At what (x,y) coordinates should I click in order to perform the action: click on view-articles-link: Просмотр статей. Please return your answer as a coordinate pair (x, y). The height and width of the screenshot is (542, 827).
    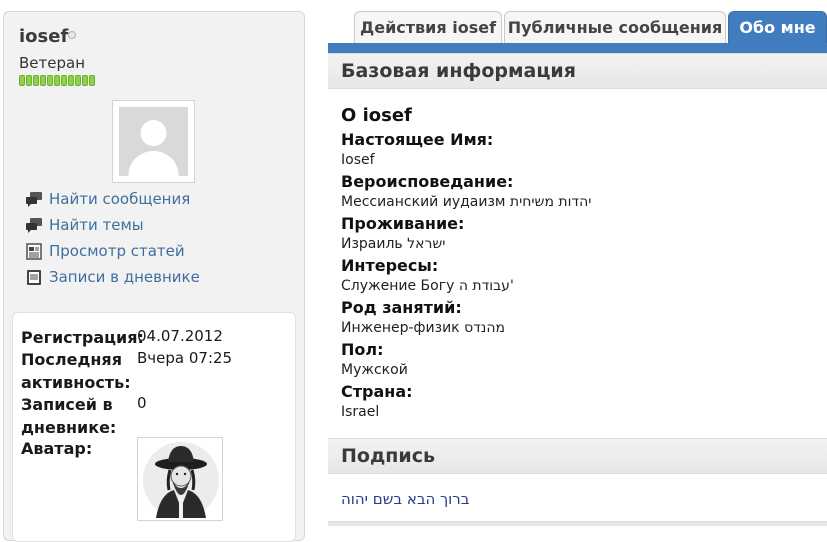
    Looking at the image, I should click on (112, 251).